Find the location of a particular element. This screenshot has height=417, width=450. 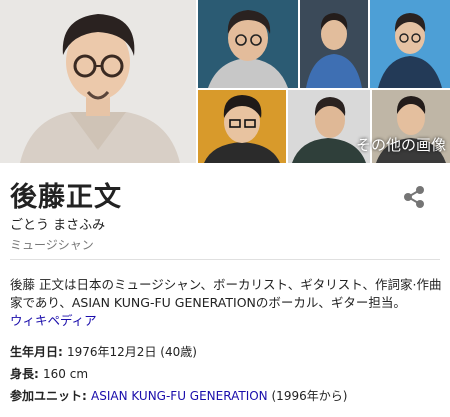

fact-label: 生年月日 is located at coordinates (34, 352).